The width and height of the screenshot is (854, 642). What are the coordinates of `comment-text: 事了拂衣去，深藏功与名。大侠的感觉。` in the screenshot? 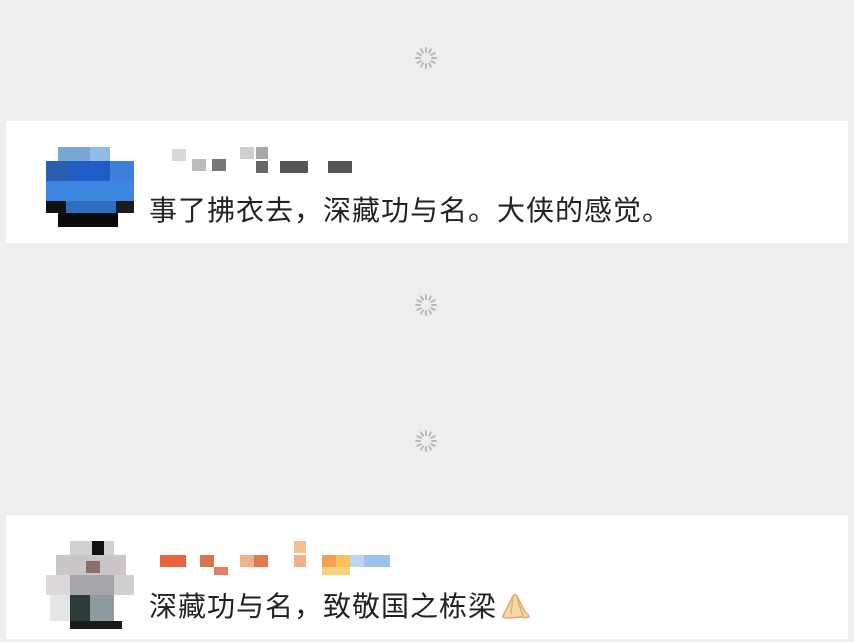 It's located at (410, 210).